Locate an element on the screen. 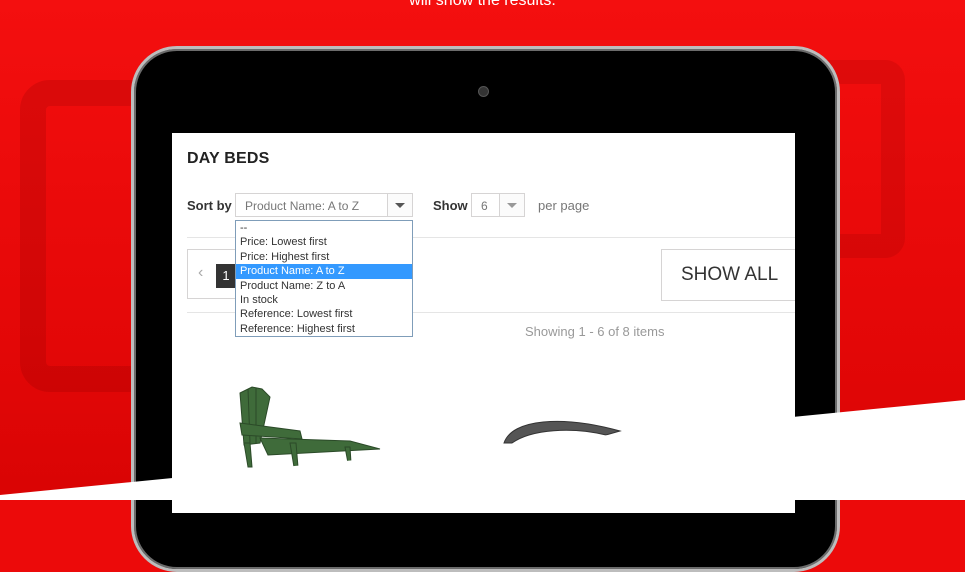 The height and width of the screenshot is (572, 965). per-page-label: per page is located at coordinates (564, 205).